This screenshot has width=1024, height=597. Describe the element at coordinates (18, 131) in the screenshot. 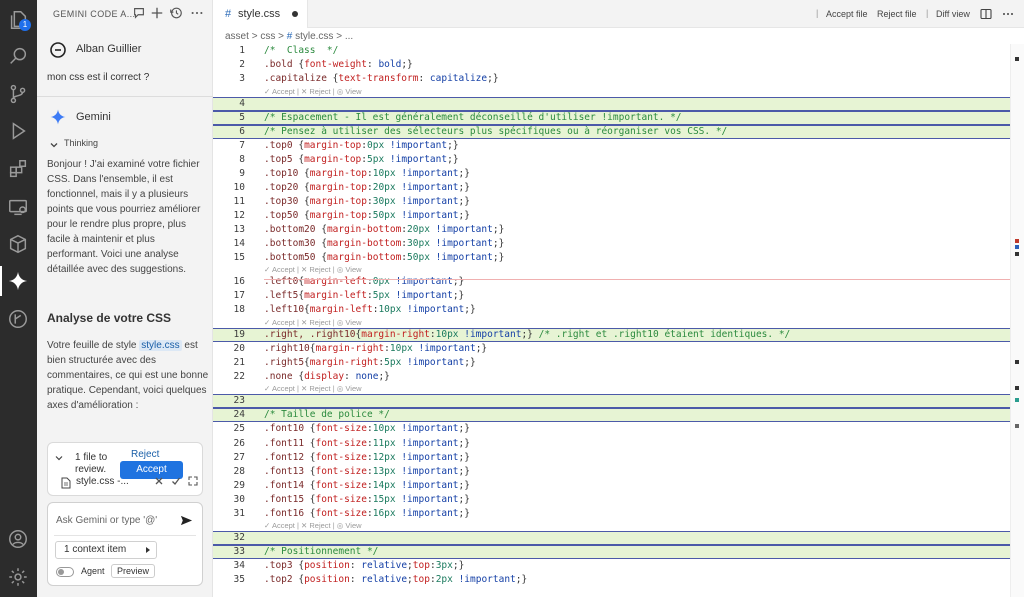

I see `run-debug-icon` at that location.